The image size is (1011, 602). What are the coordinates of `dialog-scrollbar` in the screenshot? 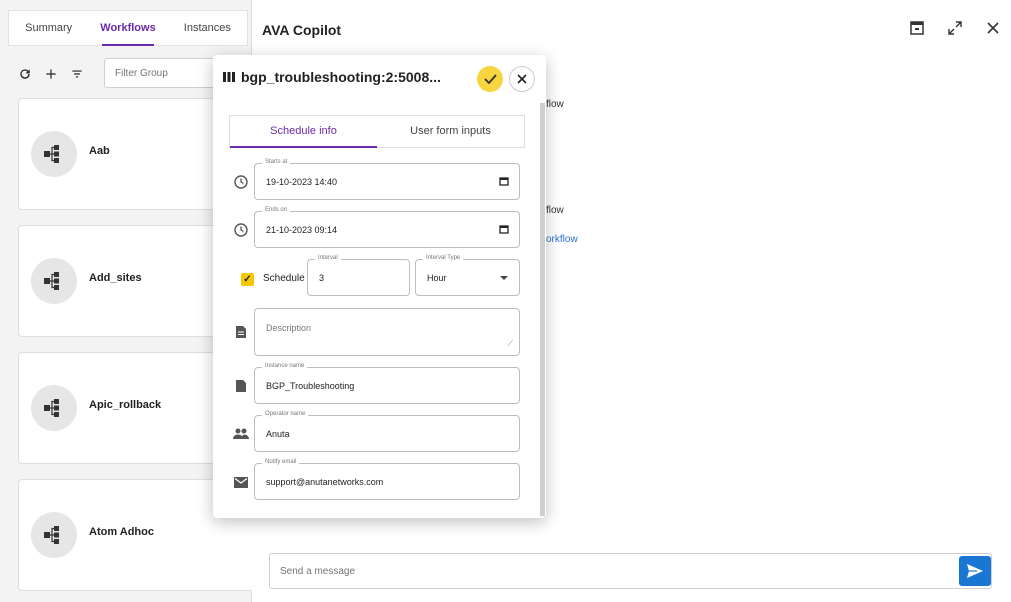 It's located at (542, 309).